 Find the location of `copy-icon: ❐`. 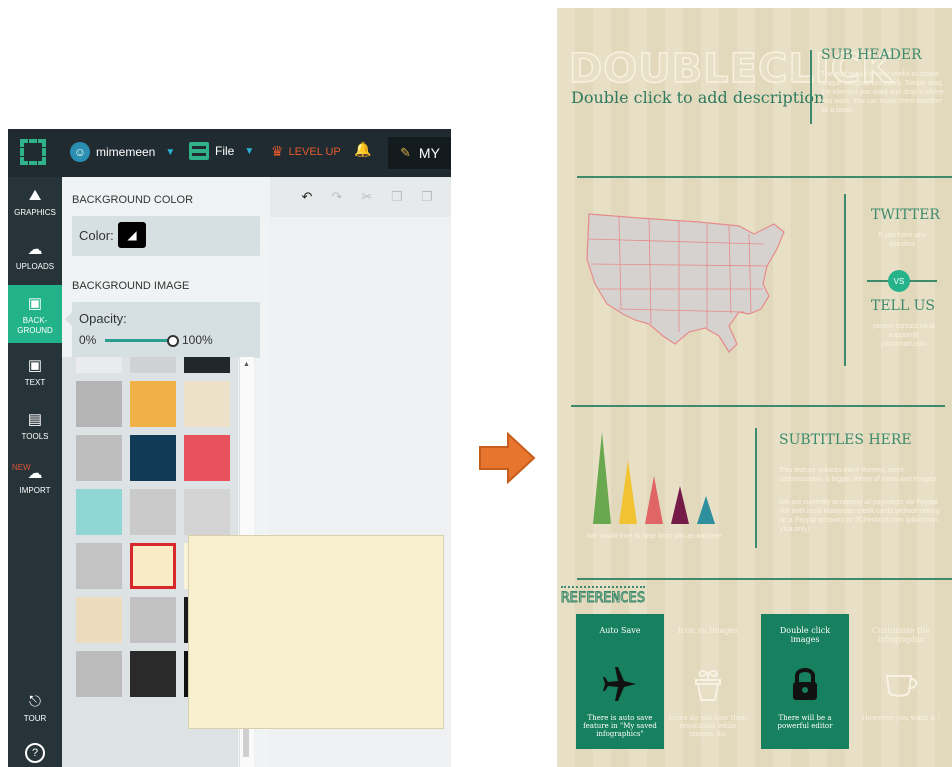

copy-icon: ❐ is located at coordinates (397, 197).